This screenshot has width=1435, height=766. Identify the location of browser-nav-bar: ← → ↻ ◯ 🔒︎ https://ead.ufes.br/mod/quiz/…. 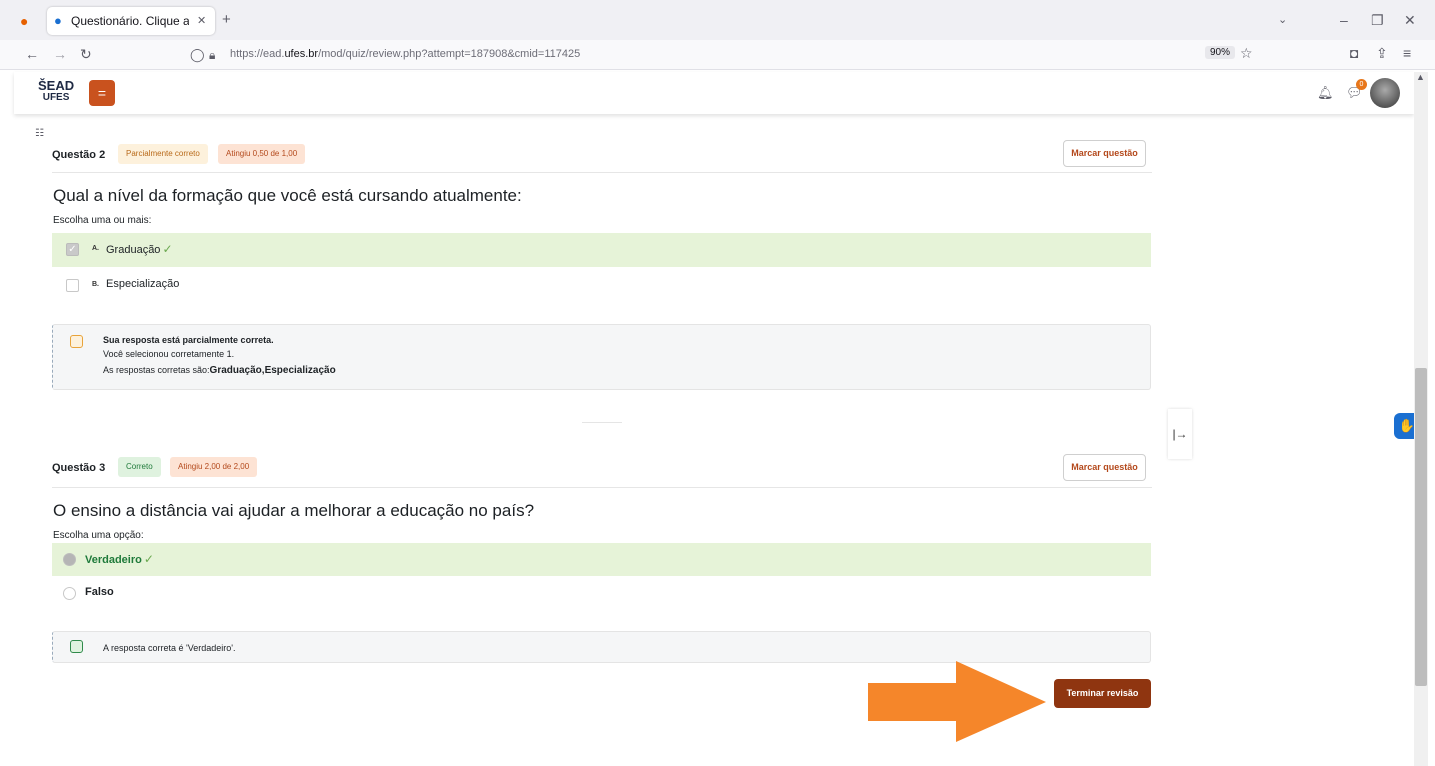
(717, 55).